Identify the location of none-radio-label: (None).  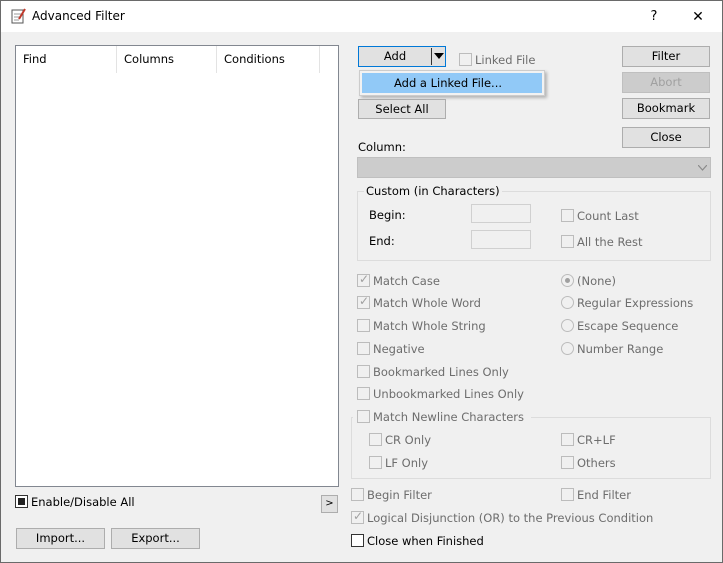
(596, 281).